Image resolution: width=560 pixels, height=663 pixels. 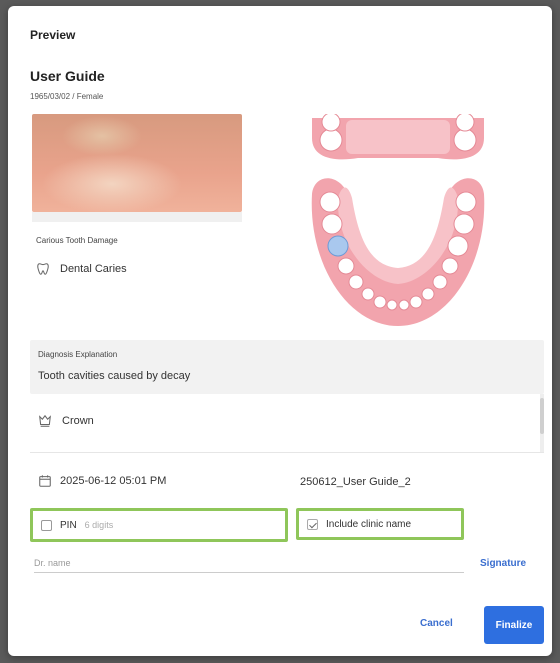 I want to click on explanation-label: Diagnosis Explanation, so click(x=78, y=354).